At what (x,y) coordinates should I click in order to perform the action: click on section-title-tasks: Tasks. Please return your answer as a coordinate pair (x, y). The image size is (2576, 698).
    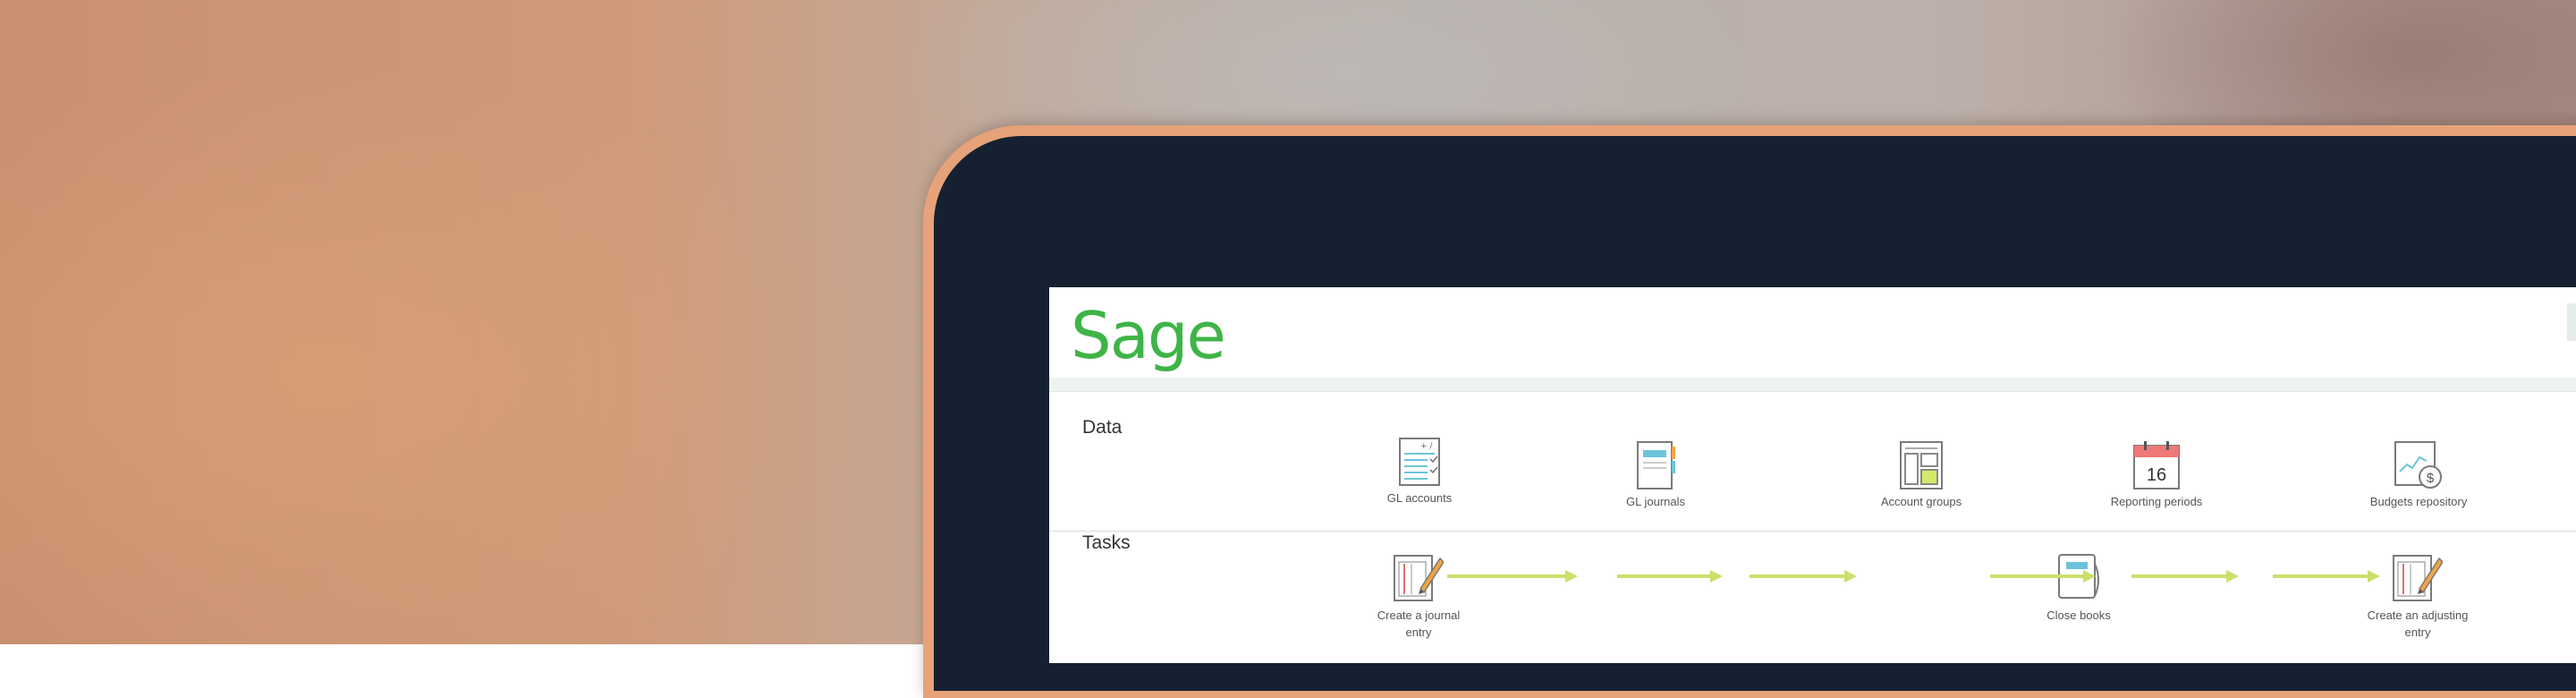
    Looking at the image, I should click on (1106, 542).